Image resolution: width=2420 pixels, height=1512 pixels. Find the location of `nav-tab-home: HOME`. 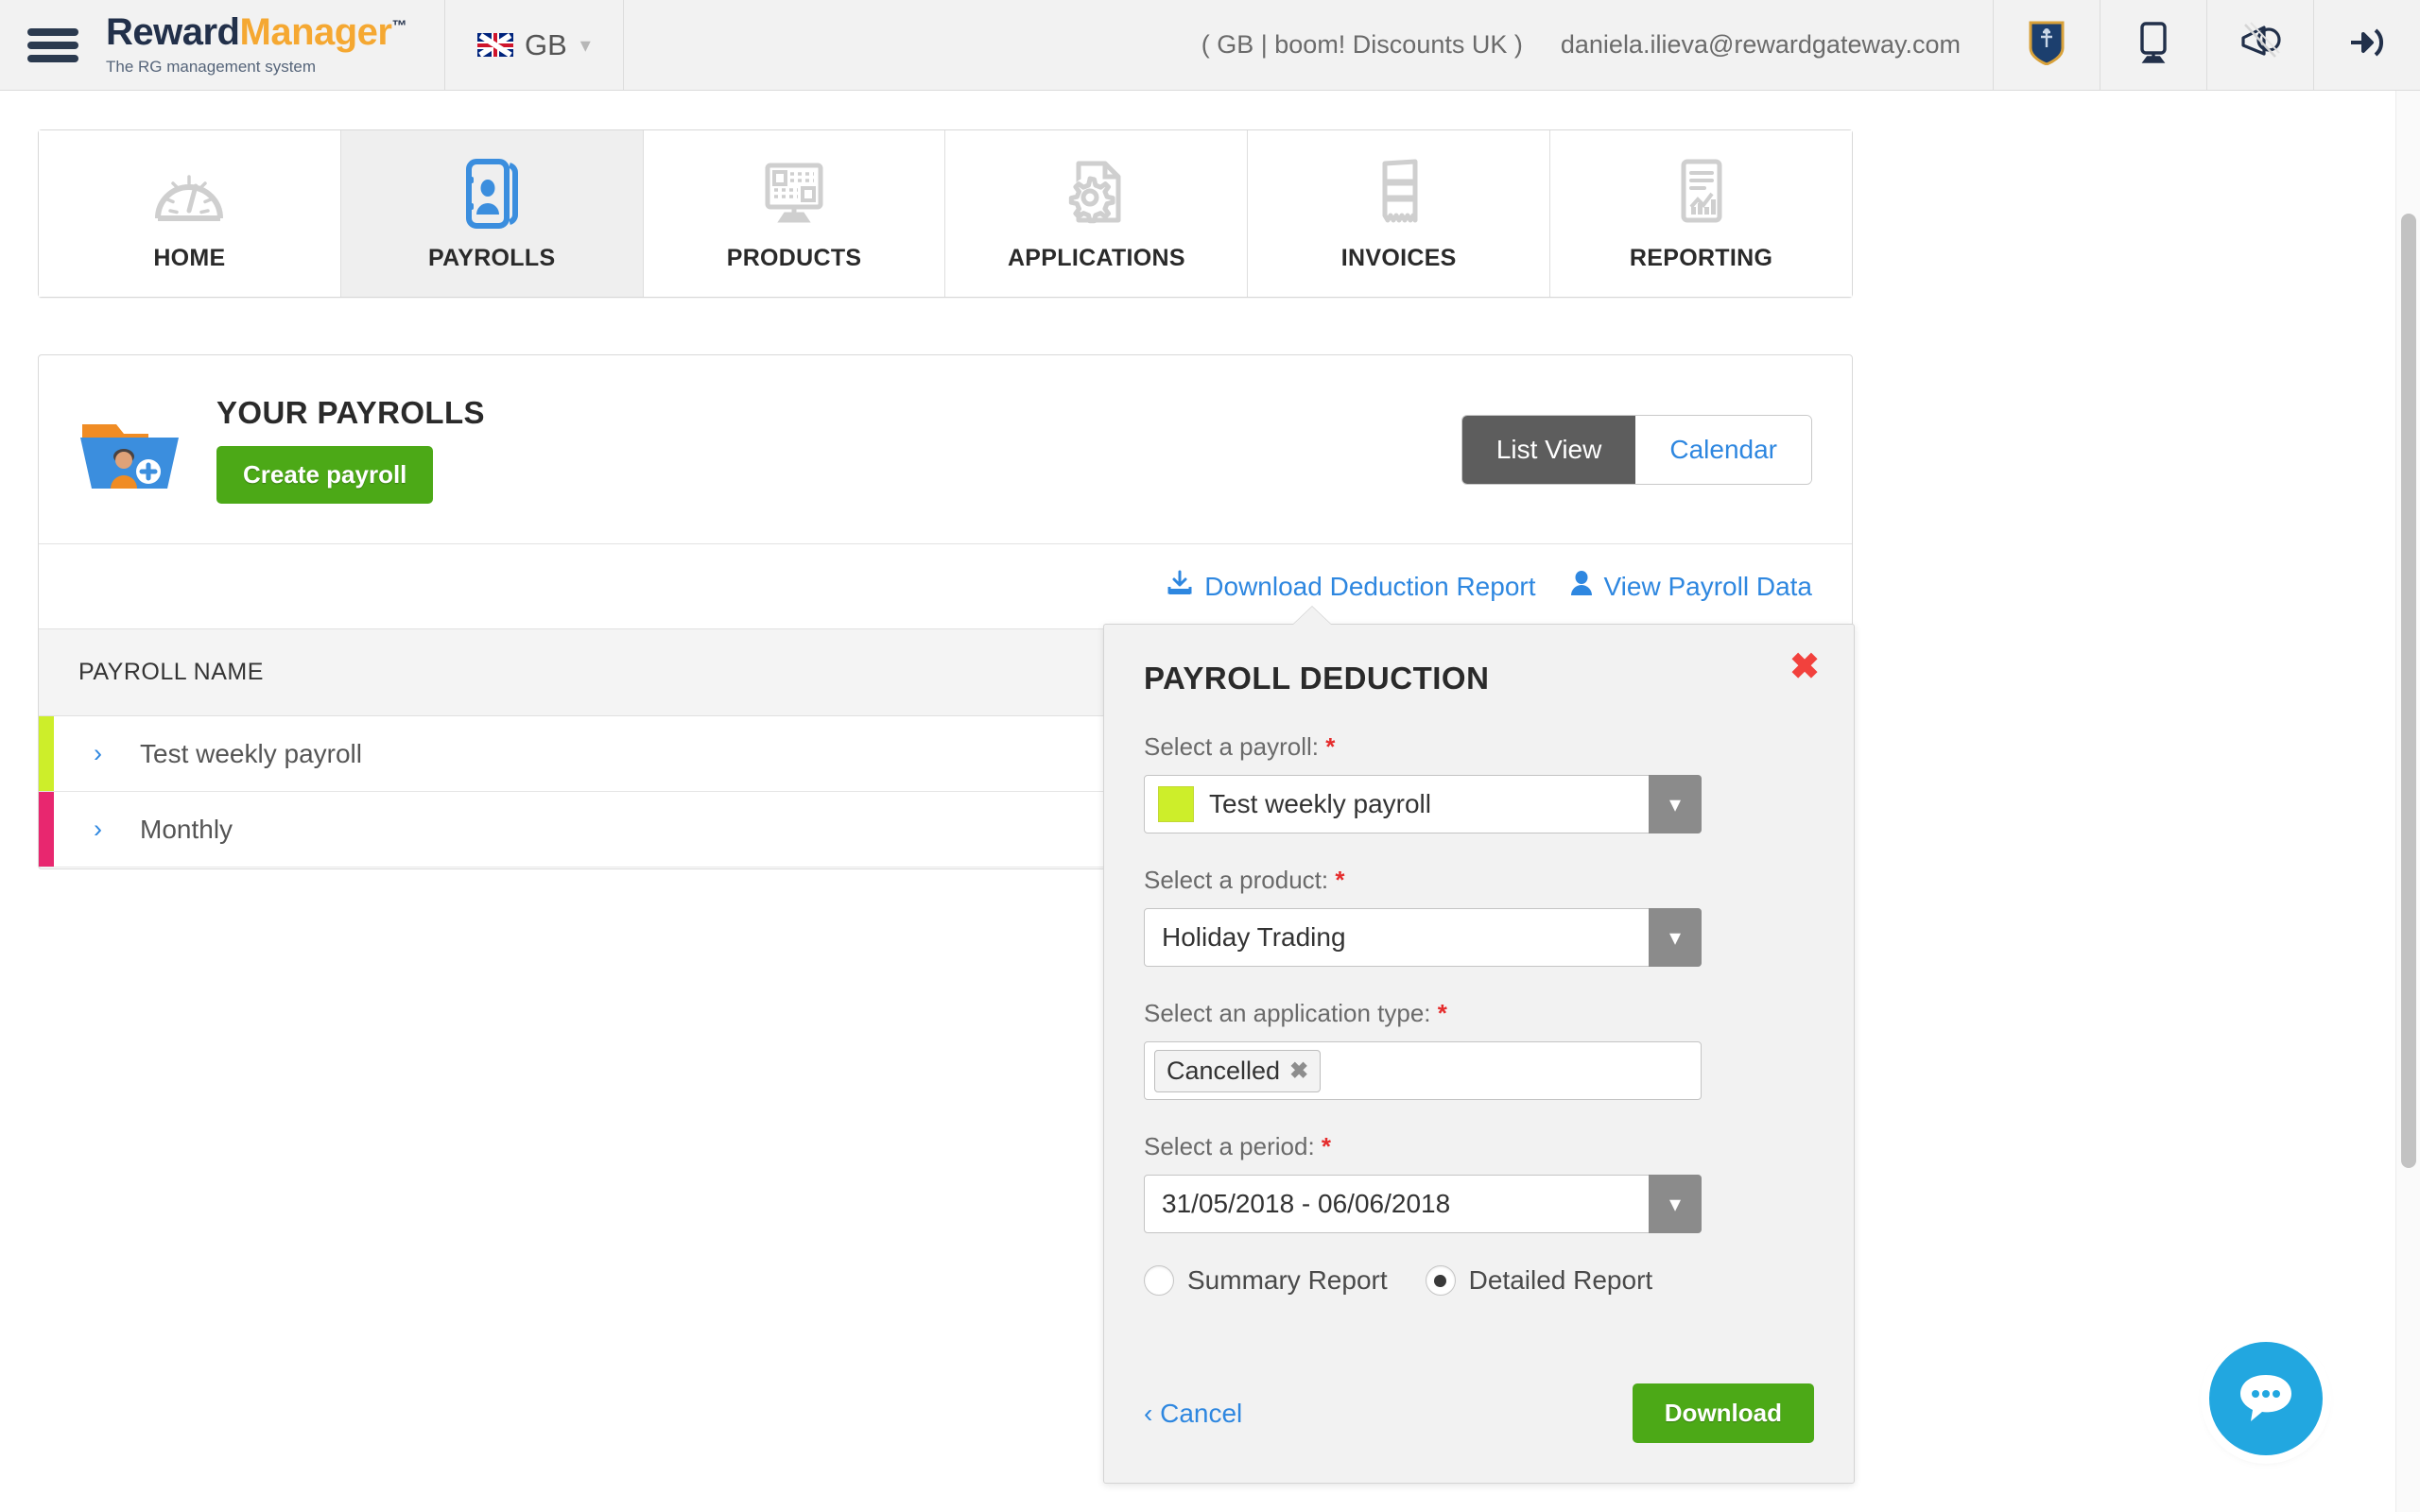

nav-tab-home: HOME is located at coordinates (190, 213).